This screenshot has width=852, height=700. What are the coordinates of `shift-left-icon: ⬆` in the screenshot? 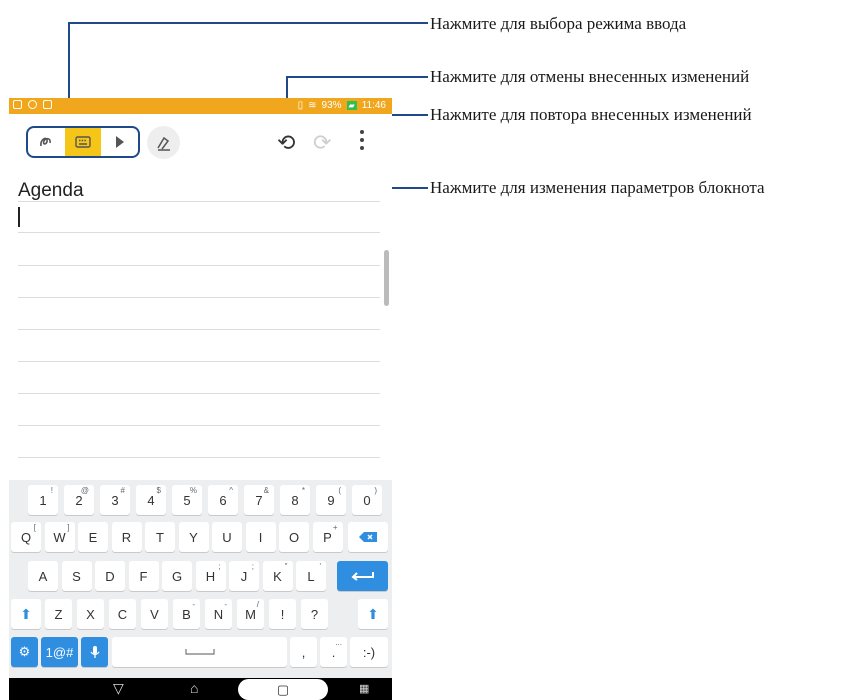 It's located at (26, 614).